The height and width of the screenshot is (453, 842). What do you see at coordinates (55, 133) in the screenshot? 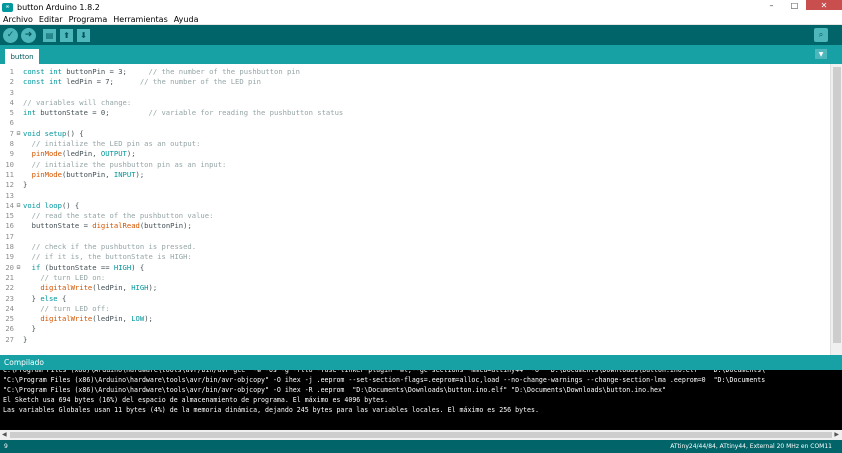
I see `code-token: setup` at bounding box center [55, 133].